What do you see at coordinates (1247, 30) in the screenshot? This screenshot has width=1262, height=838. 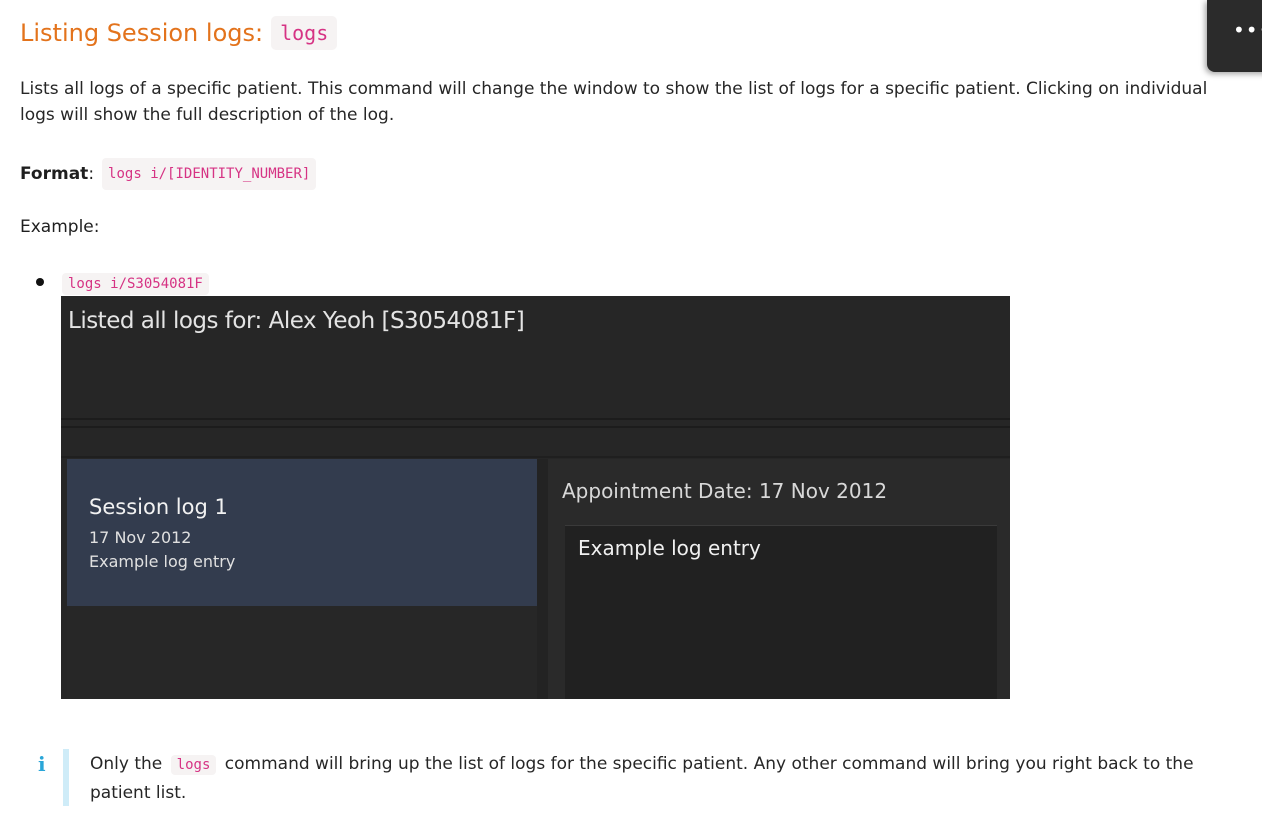 I see `more-dots-icon: •••` at bounding box center [1247, 30].